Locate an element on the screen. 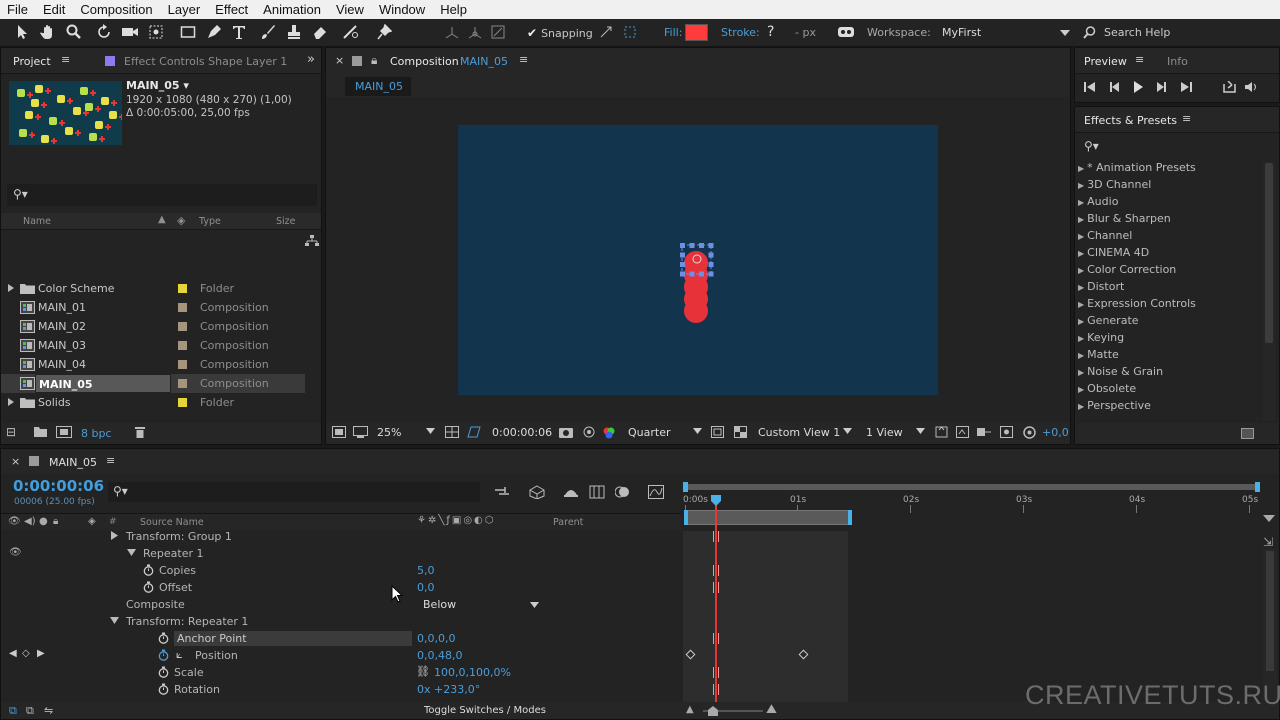 This screenshot has height=720, width=1280. video-toggle-icon: 👁︎ is located at coordinates (14, 521).